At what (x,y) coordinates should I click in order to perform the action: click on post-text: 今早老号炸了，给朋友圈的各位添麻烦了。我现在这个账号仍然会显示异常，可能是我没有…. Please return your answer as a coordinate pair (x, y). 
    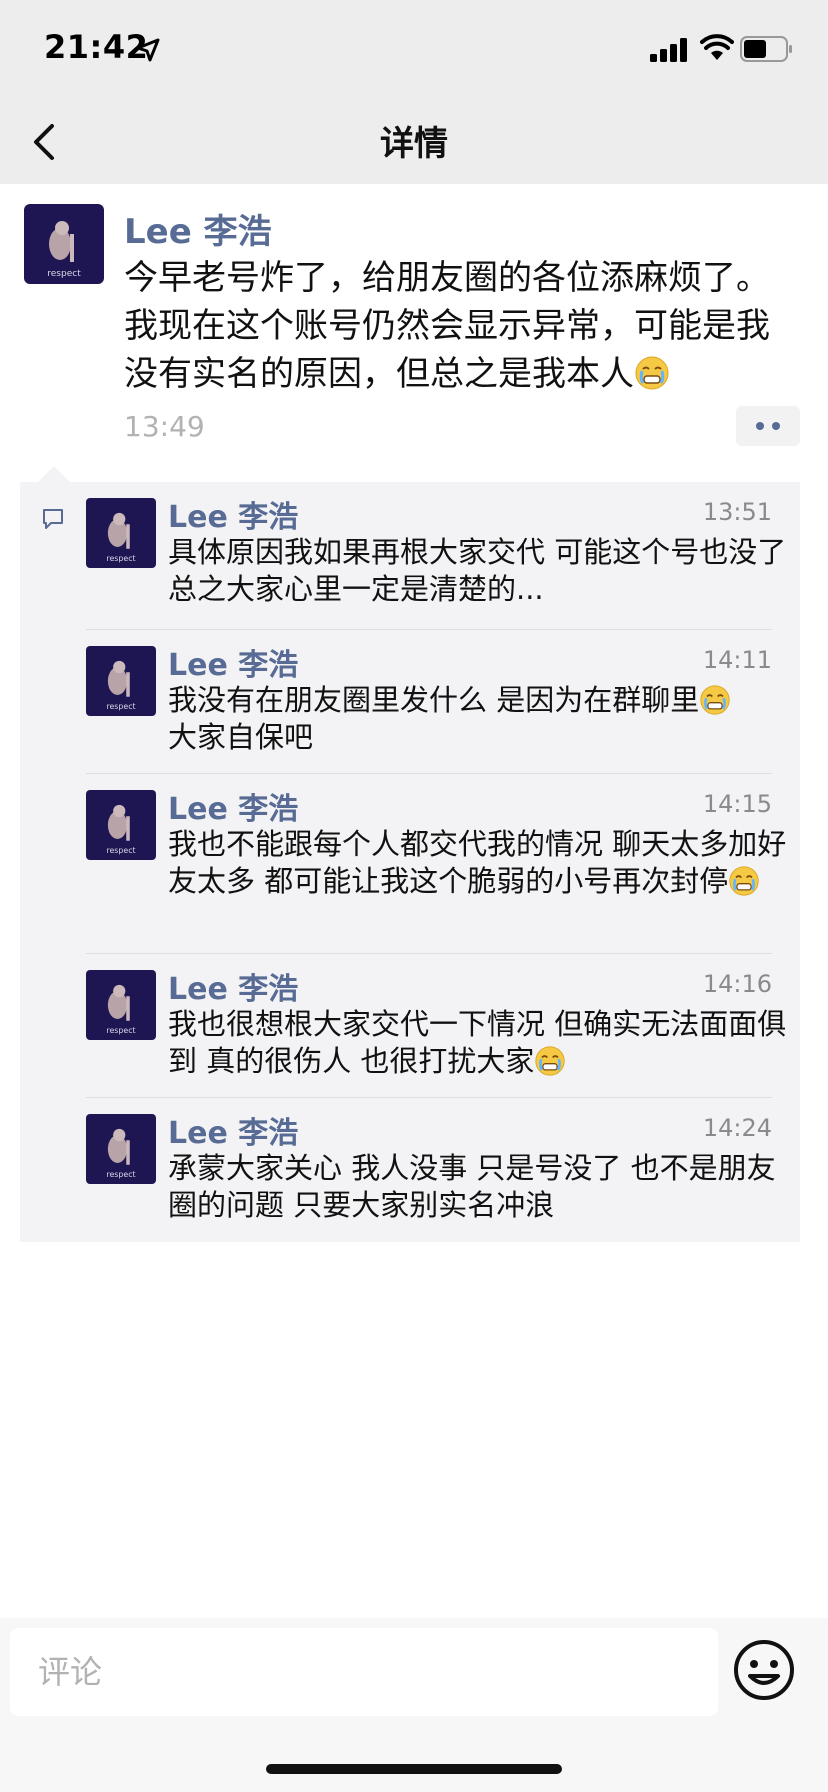
    Looking at the image, I should click on (447, 326).